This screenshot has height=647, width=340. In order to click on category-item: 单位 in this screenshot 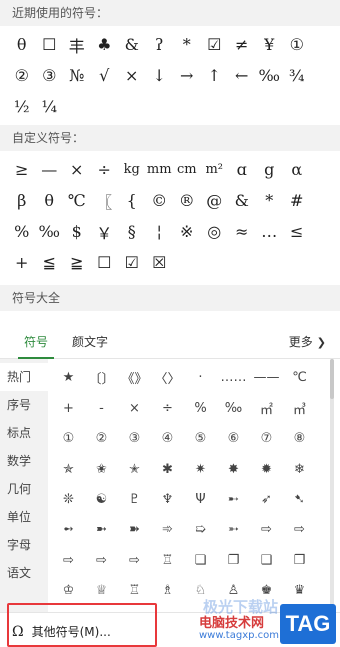, I will do `click(24, 517)`.